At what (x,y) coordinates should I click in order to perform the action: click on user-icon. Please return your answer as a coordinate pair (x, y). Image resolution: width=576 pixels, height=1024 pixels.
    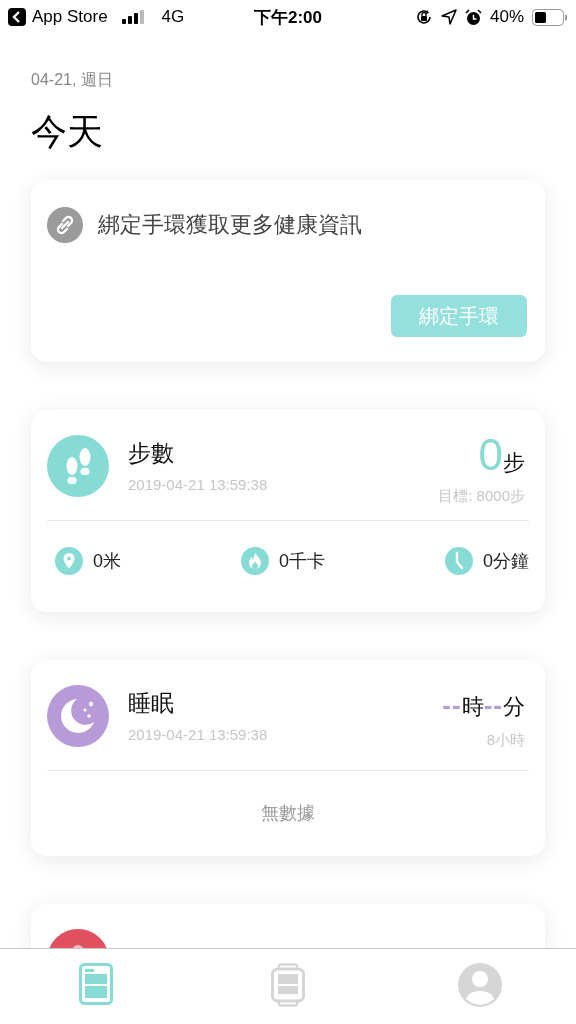
    Looking at the image, I should click on (480, 985).